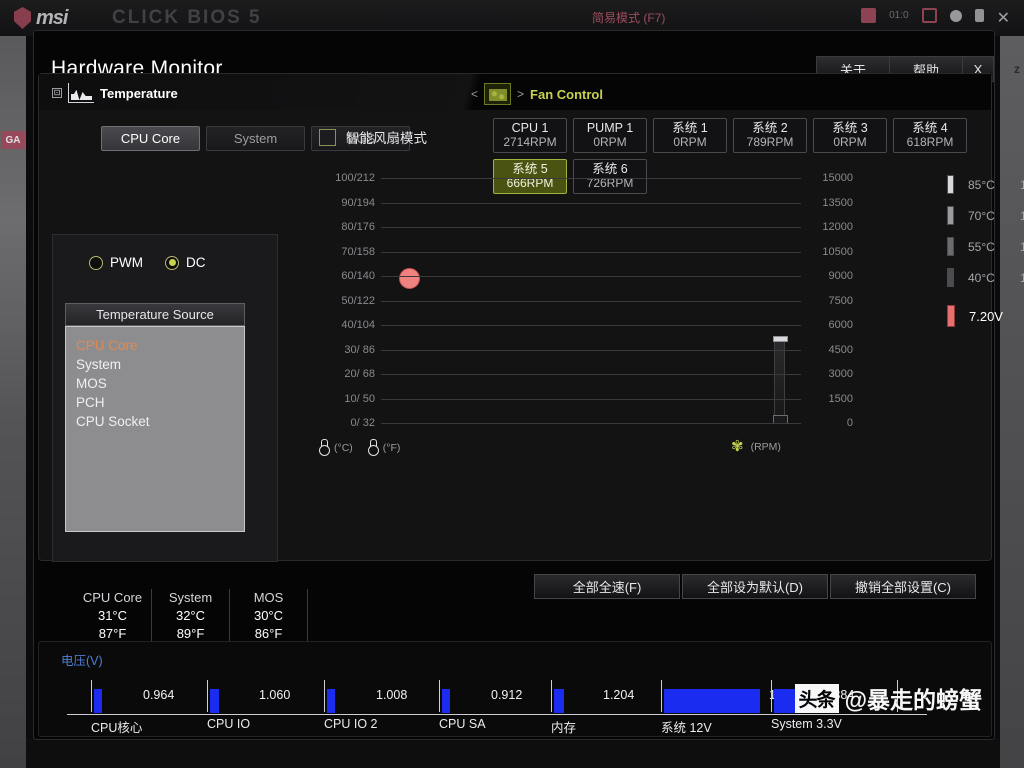  Describe the element at coordinates (979, 15) in the screenshot. I see `boot-icon` at that location.